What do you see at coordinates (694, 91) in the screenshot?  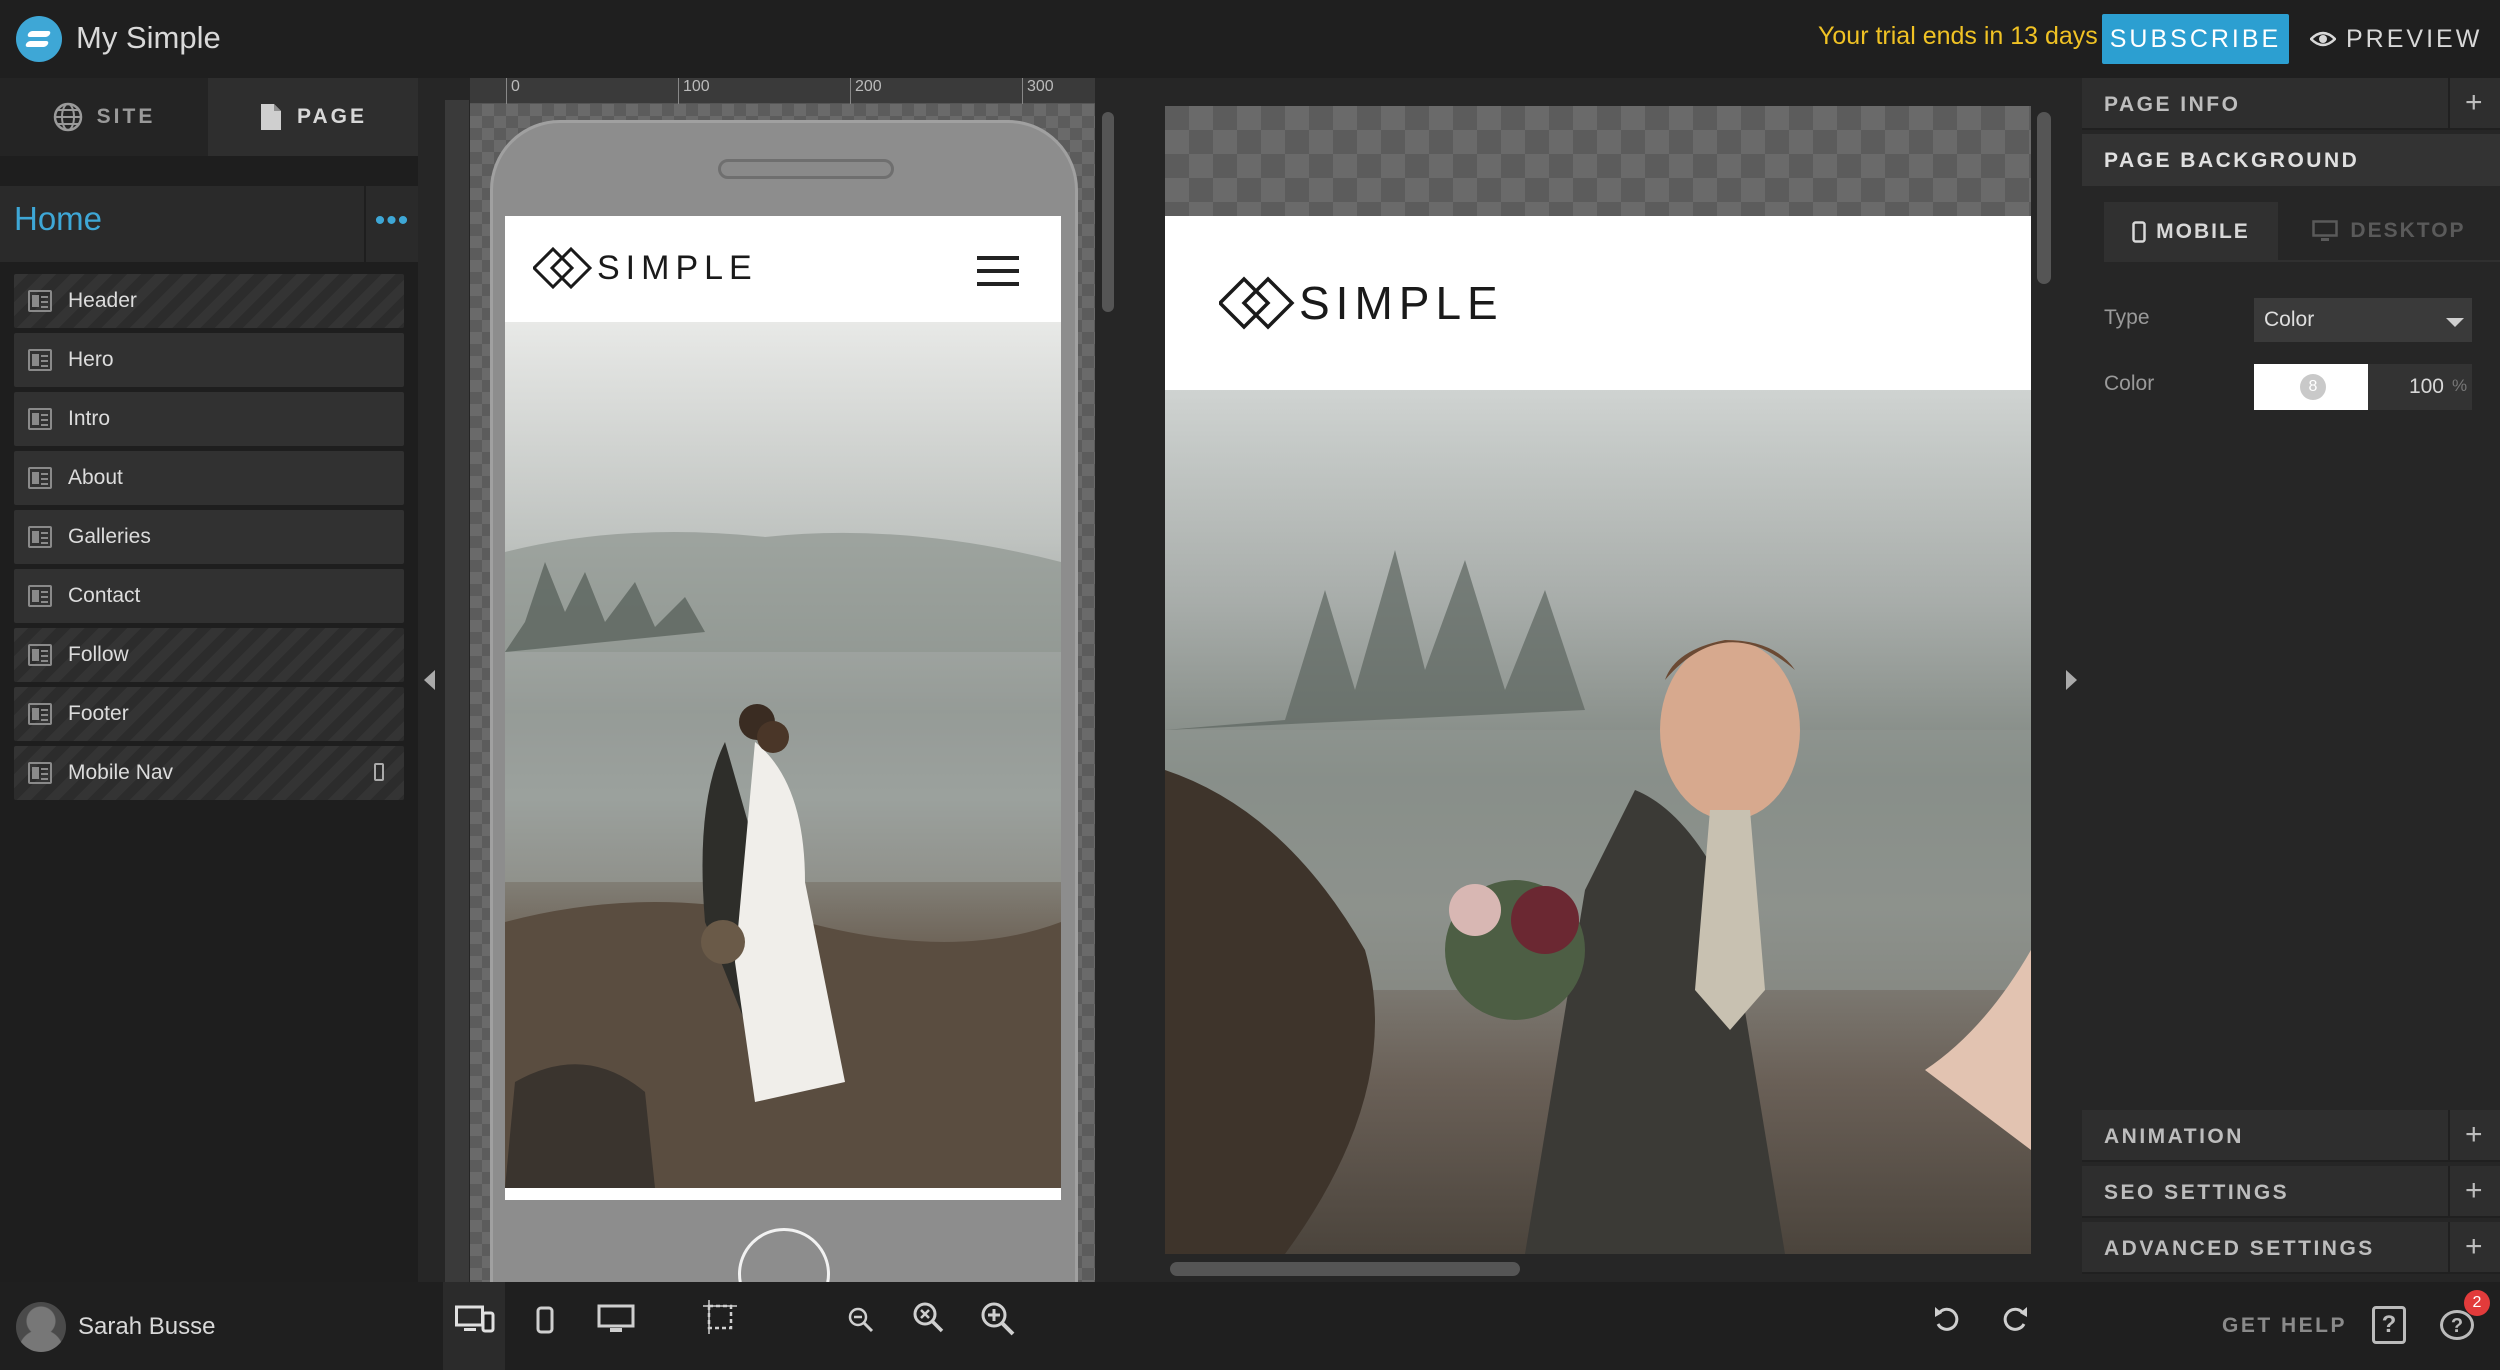 I see `ruler-tick: 100` at bounding box center [694, 91].